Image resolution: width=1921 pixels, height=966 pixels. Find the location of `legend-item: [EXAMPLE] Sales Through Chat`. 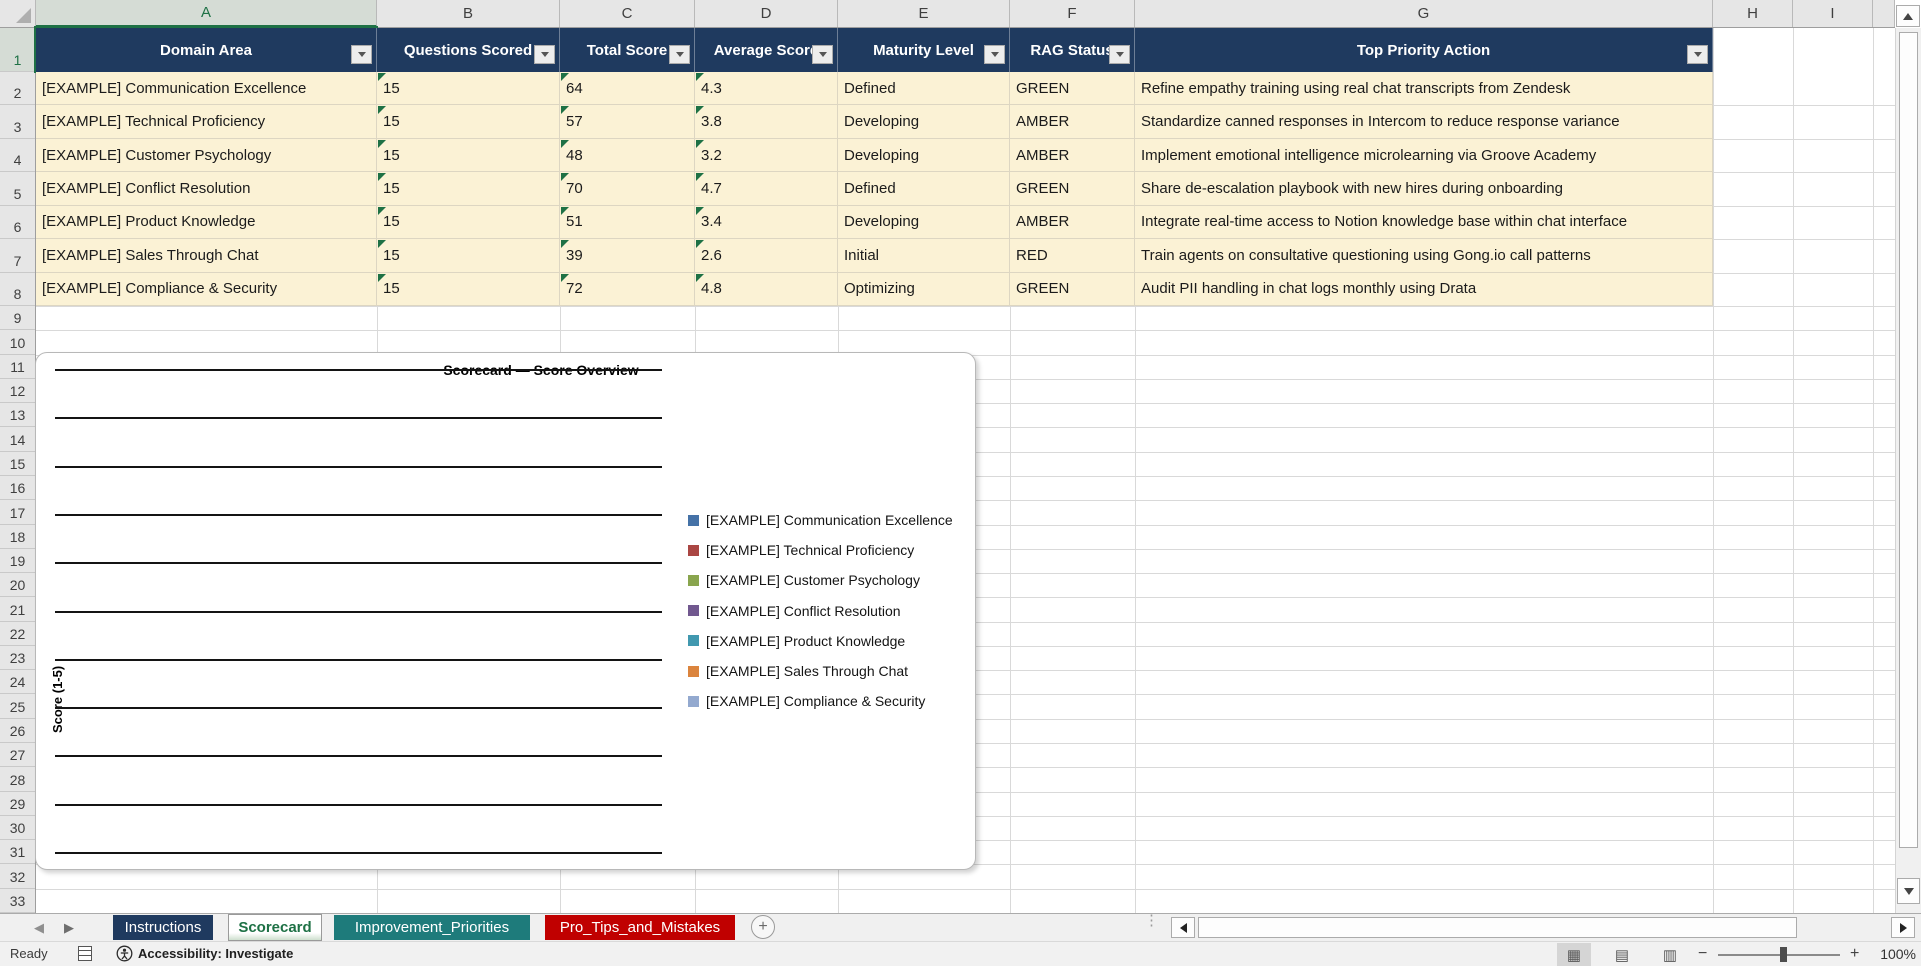

legend-item: [EXAMPLE] Sales Through Chat is located at coordinates (798, 671).